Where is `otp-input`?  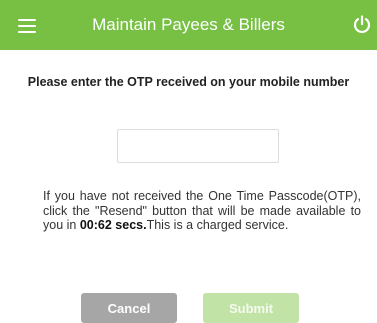 otp-input is located at coordinates (198, 146).